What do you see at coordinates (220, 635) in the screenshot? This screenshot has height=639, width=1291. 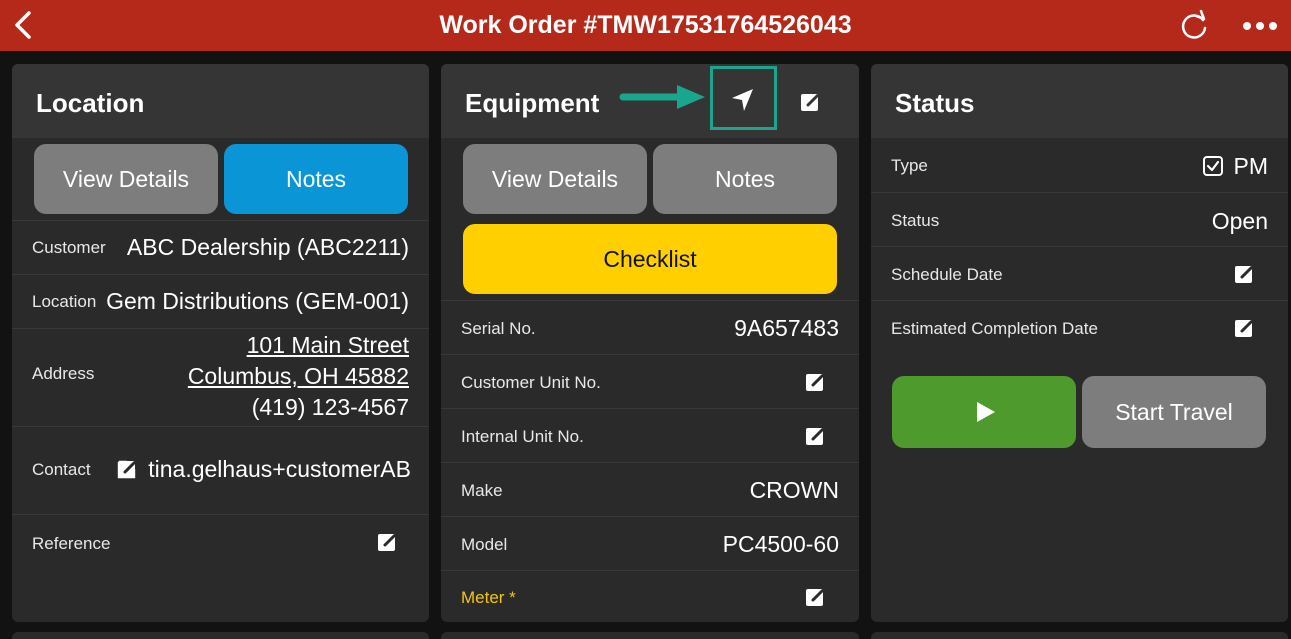 I see `next-card-left` at bounding box center [220, 635].